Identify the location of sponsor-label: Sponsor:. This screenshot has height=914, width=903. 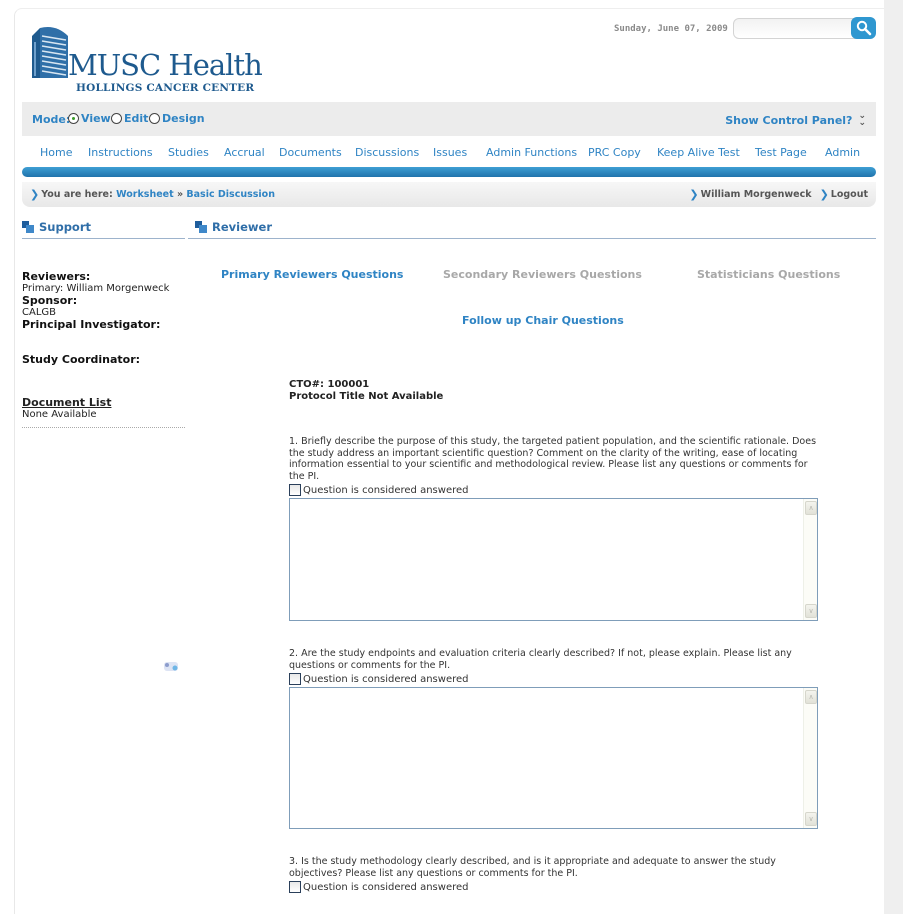
(50, 300).